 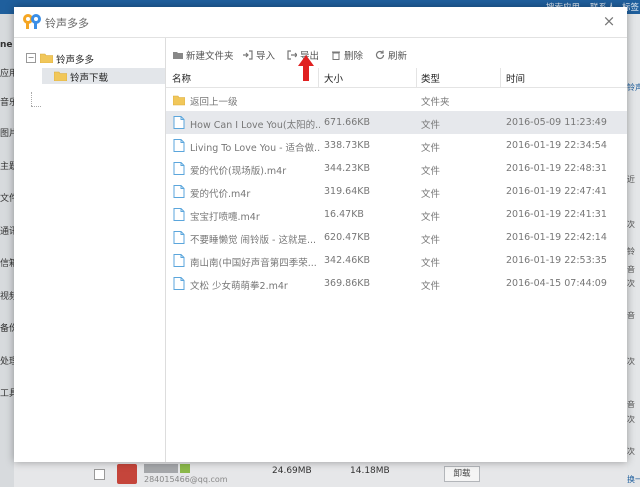 What do you see at coordinates (178, 55) in the screenshot?
I see `new-folder-icon` at bounding box center [178, 55].